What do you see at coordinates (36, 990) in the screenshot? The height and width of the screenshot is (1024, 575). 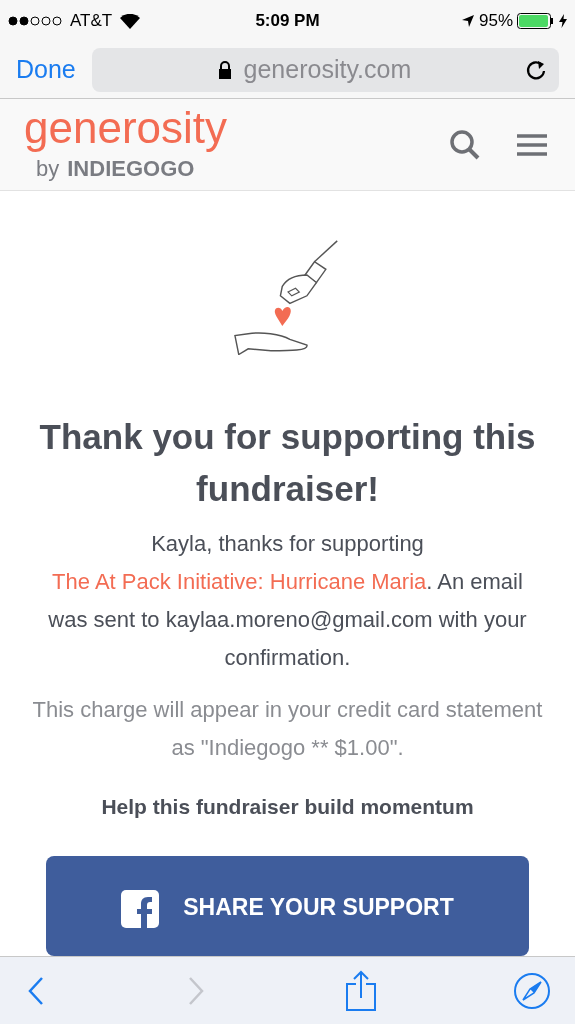 I see `back-chevron-icon` at bounding box center [36, 990].